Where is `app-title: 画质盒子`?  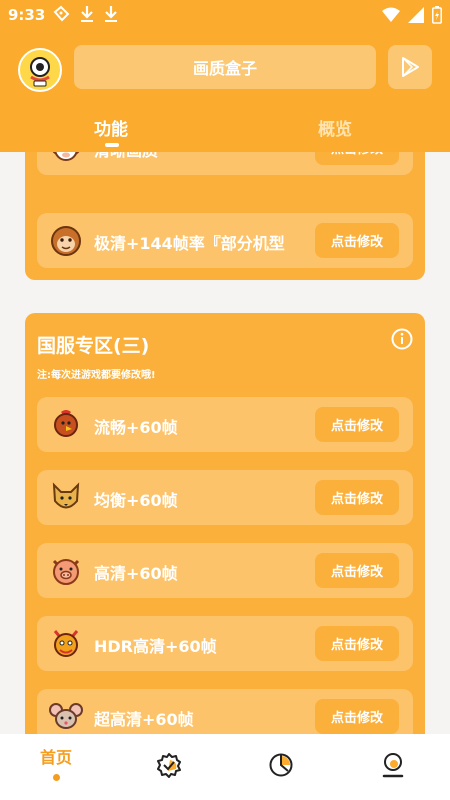 app-title: 画质盒子 is located at coordinates (225, 67).